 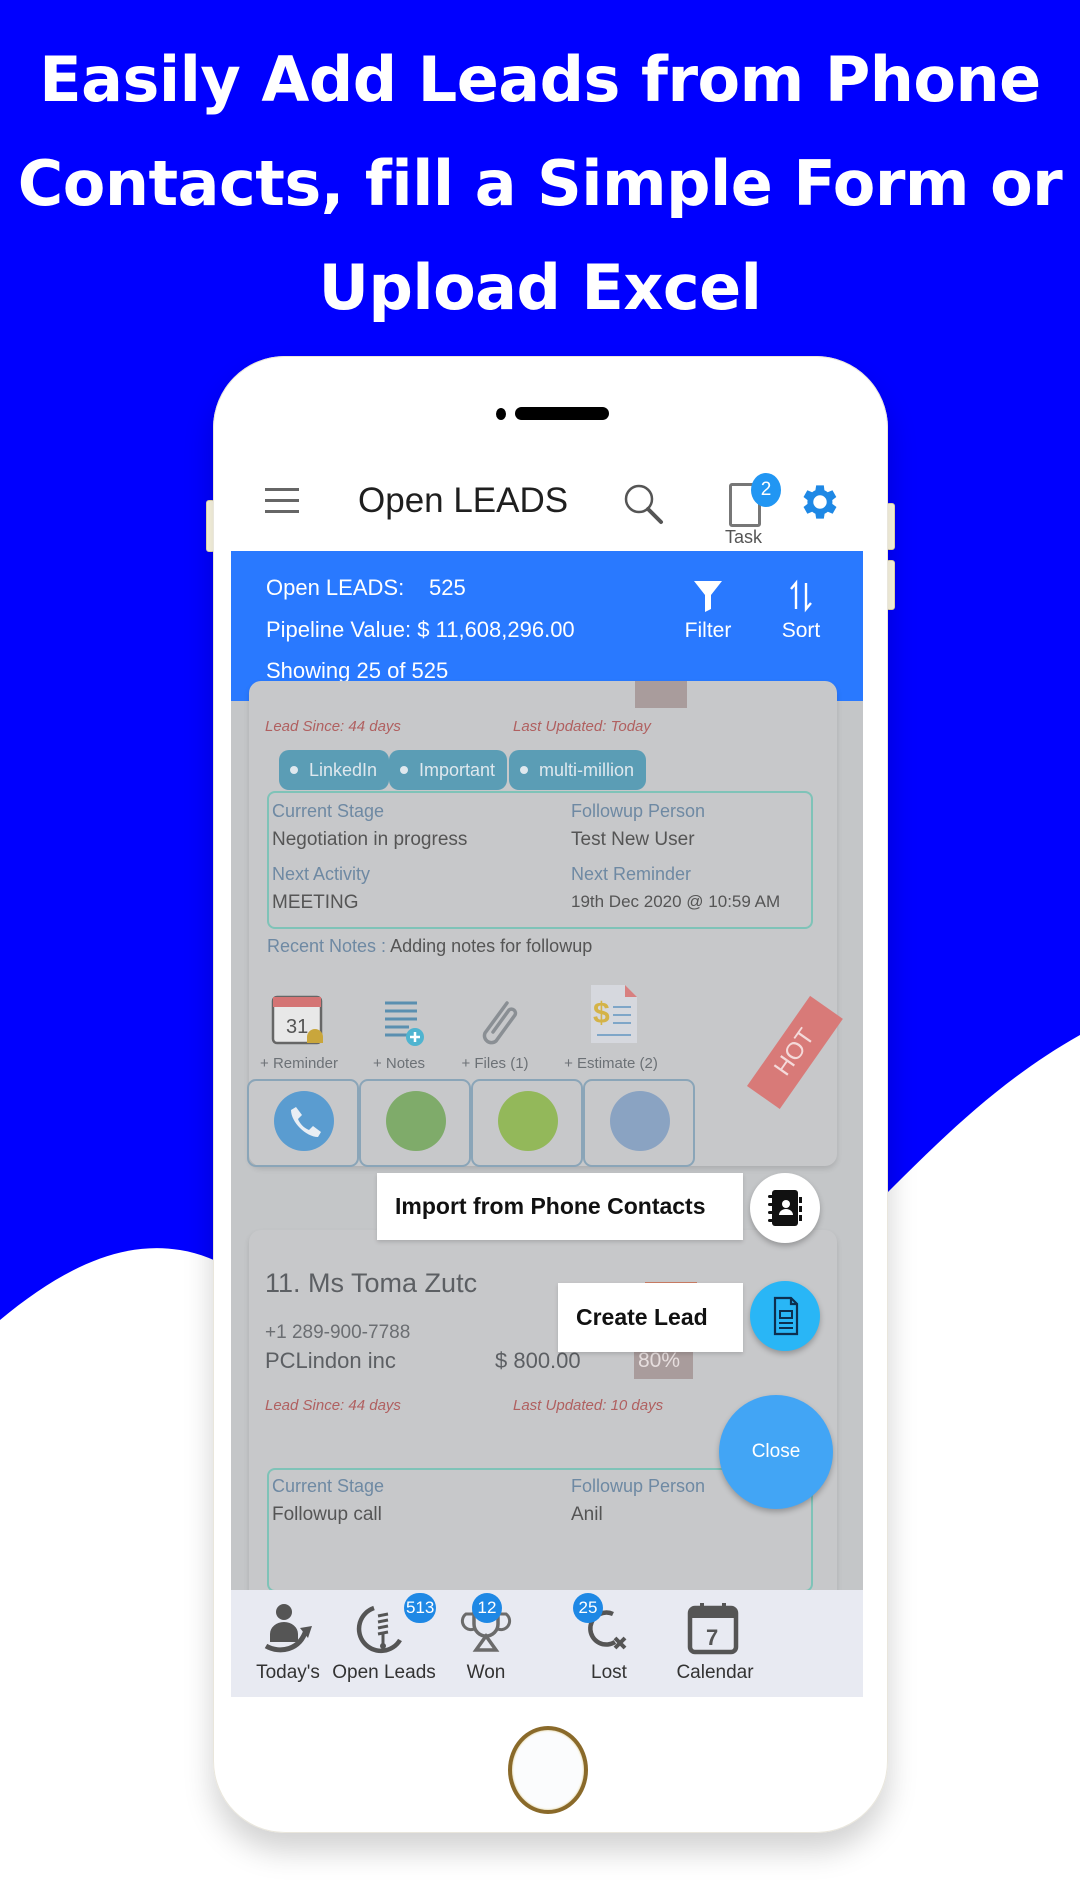 I want to click on nav-calendar: 7 Calendar, so click(x=715, y=1643).